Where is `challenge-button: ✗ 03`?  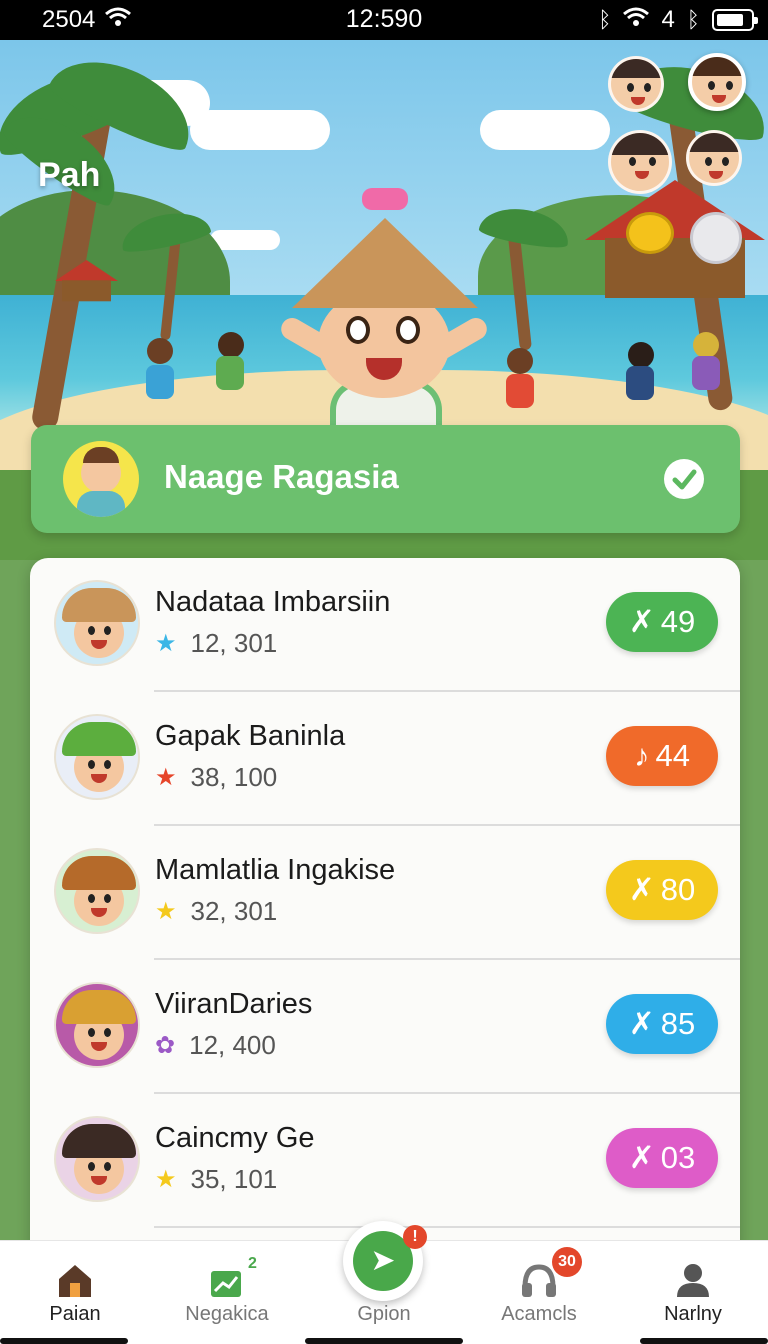 challenge-button: ✗ 03 is located at coordinates (662, 1158).